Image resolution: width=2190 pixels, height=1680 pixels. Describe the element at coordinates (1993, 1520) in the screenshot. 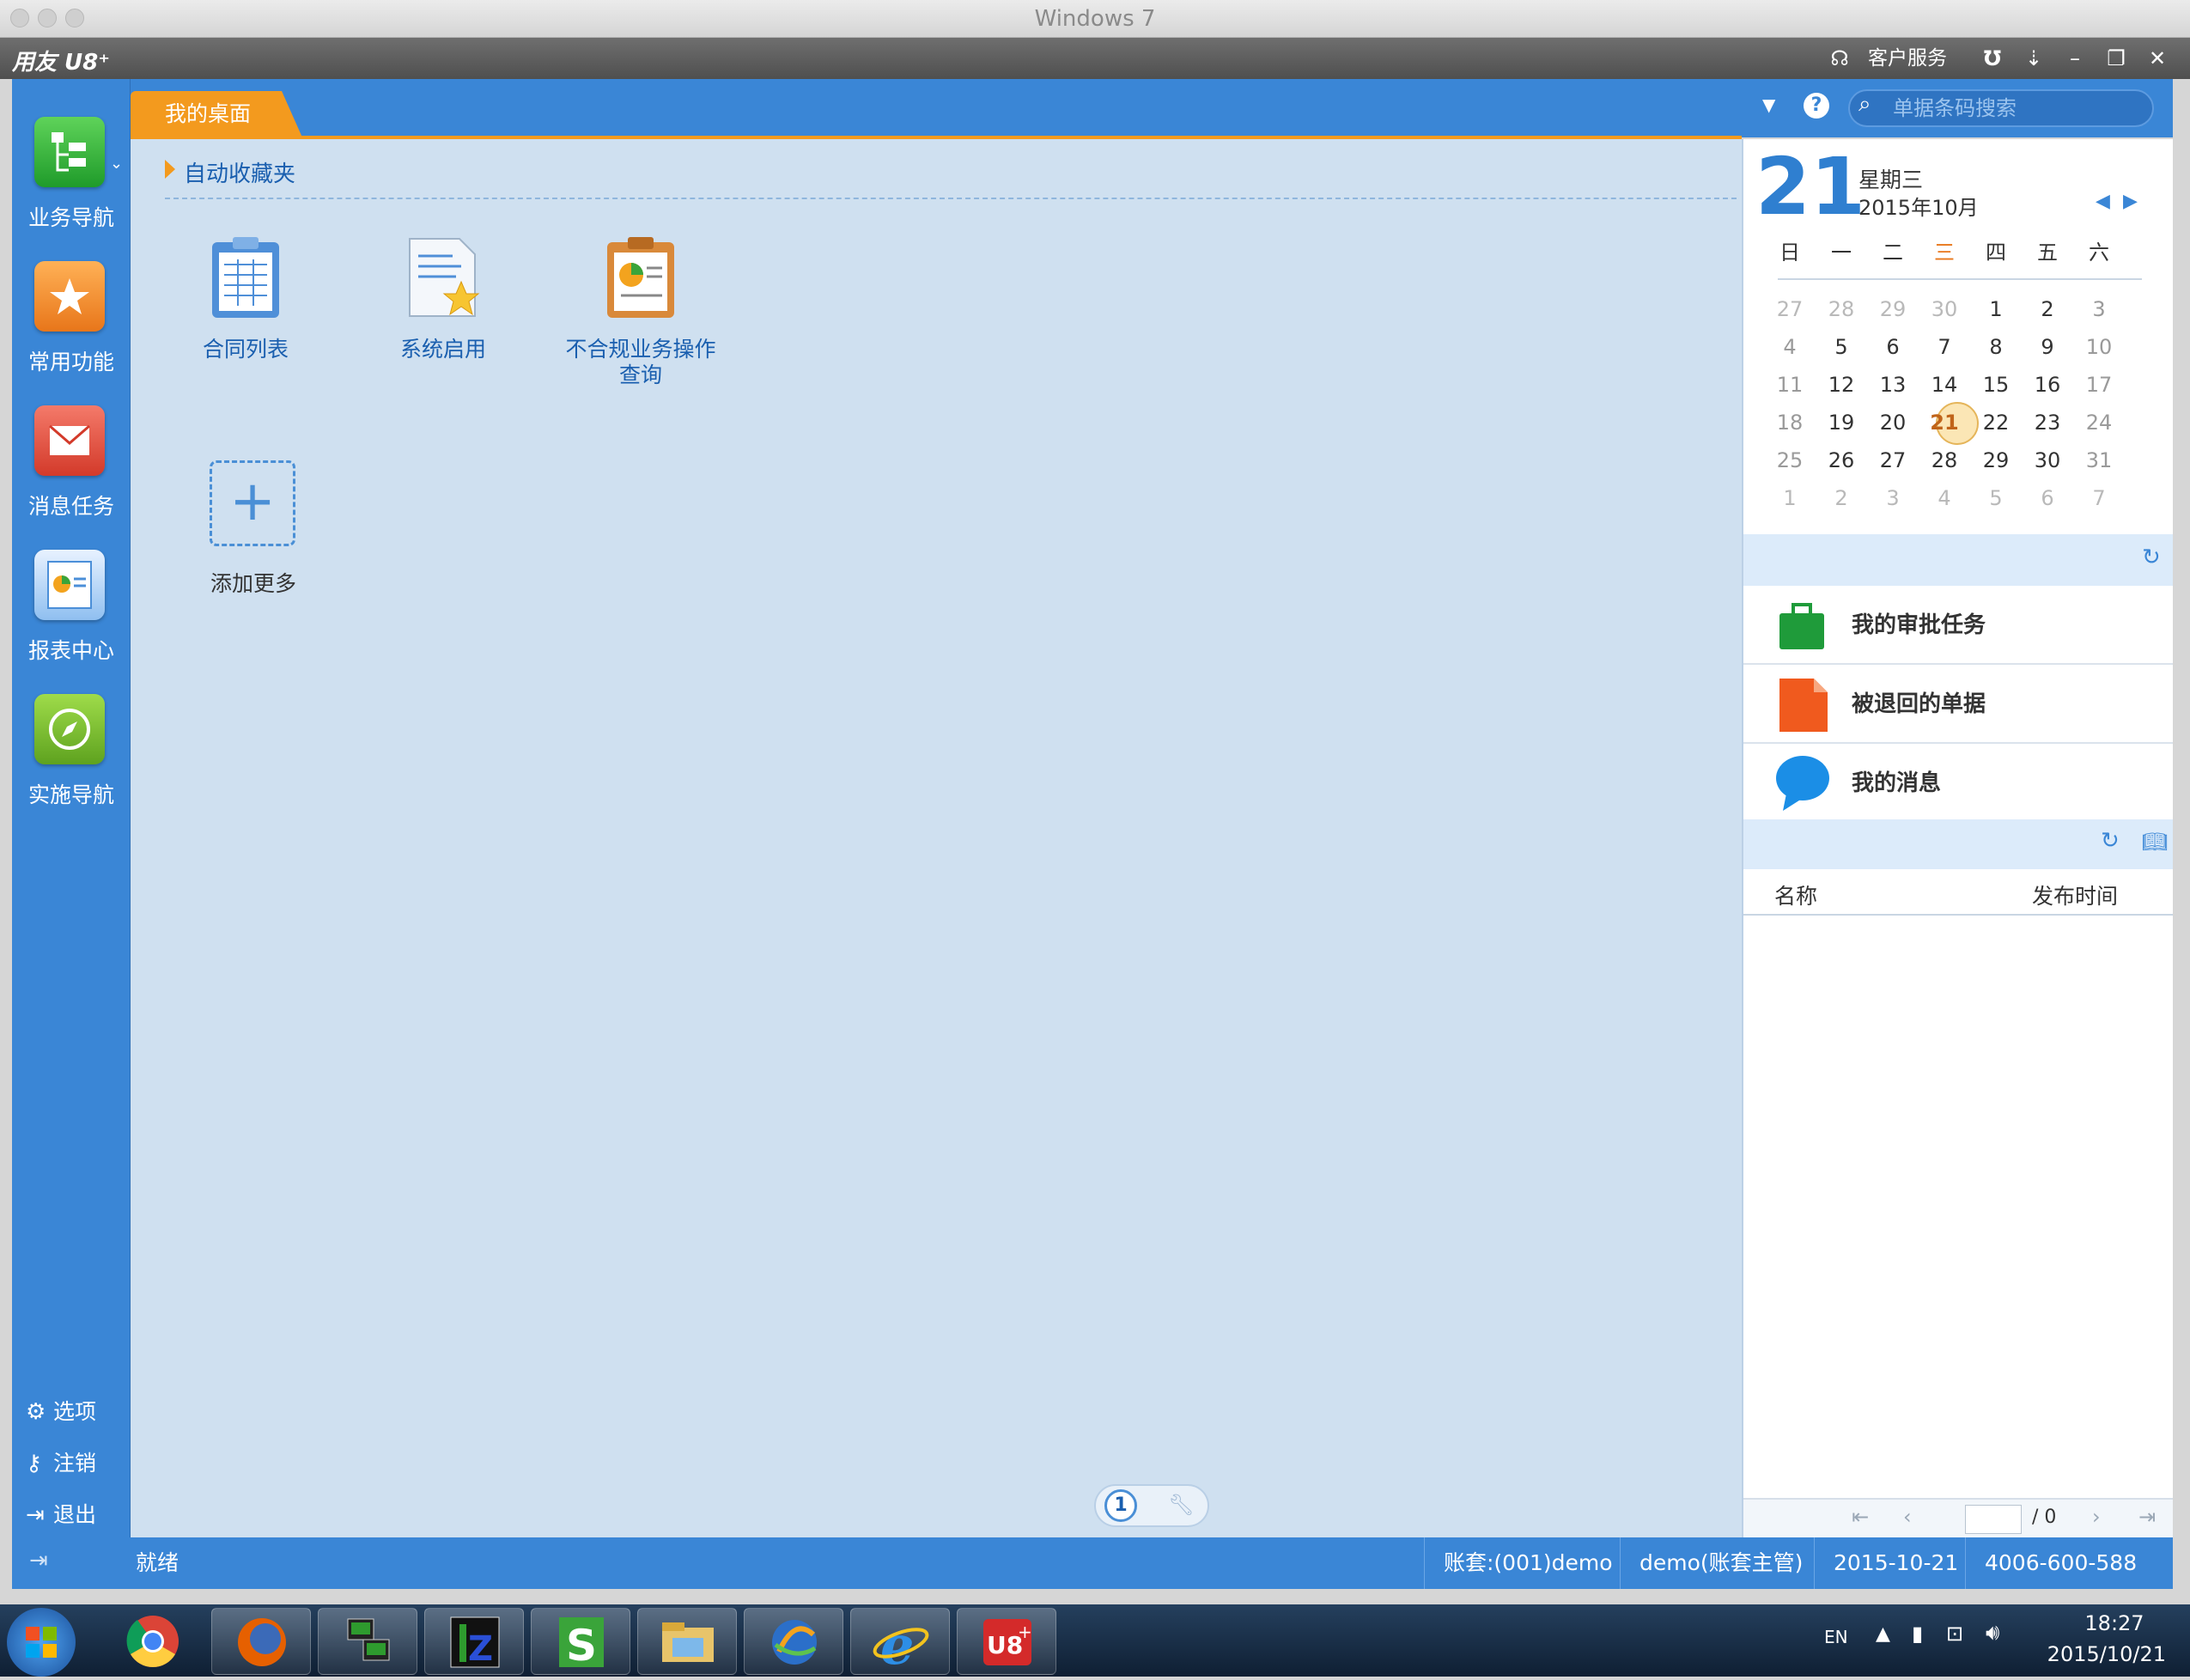

I see `page-number-input` at that location.